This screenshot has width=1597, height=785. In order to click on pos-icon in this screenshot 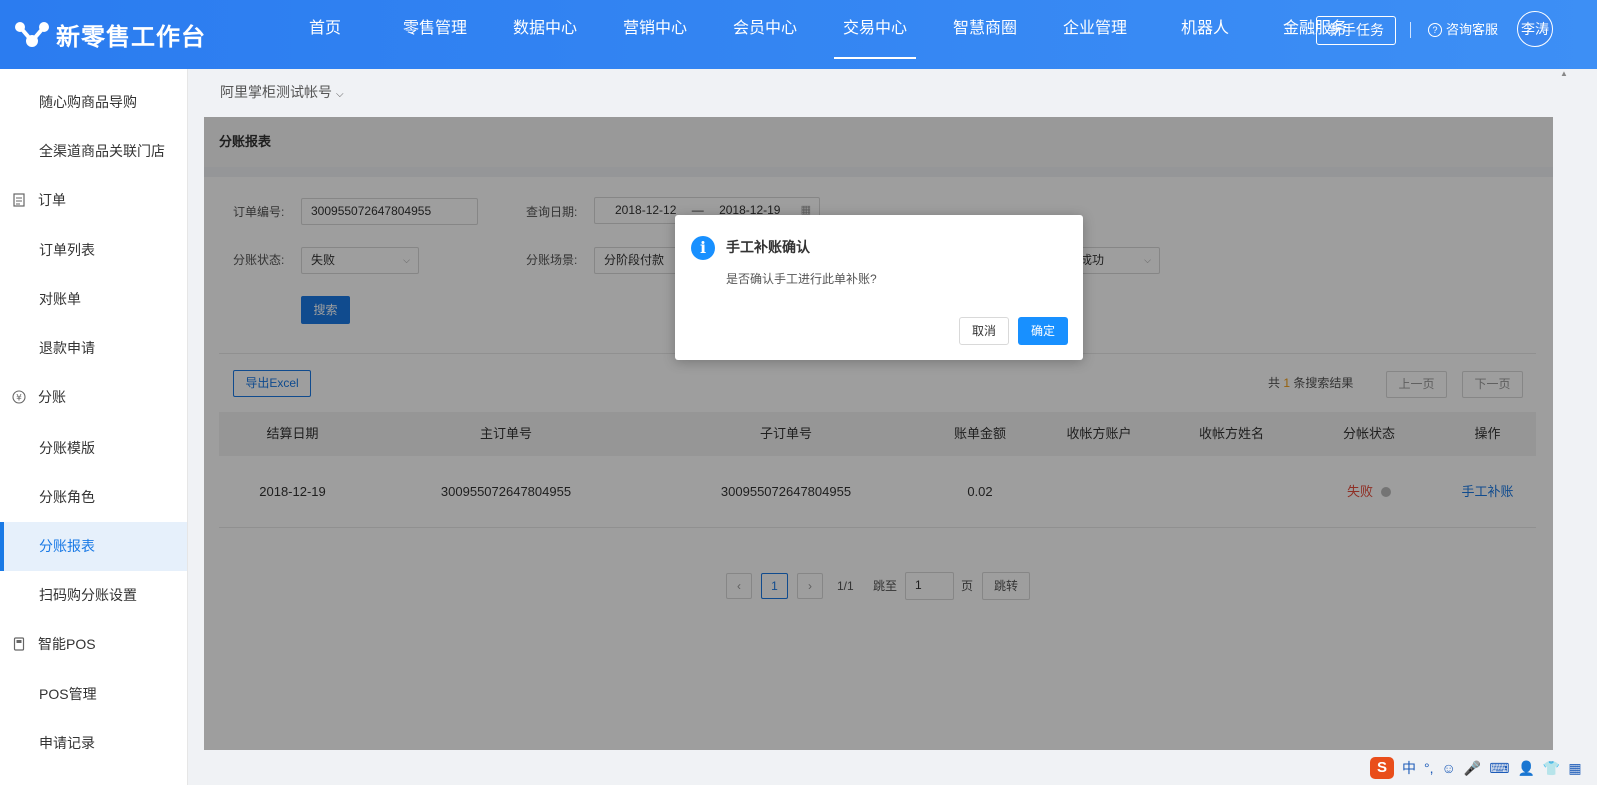, I will do `click(19, 644)`.